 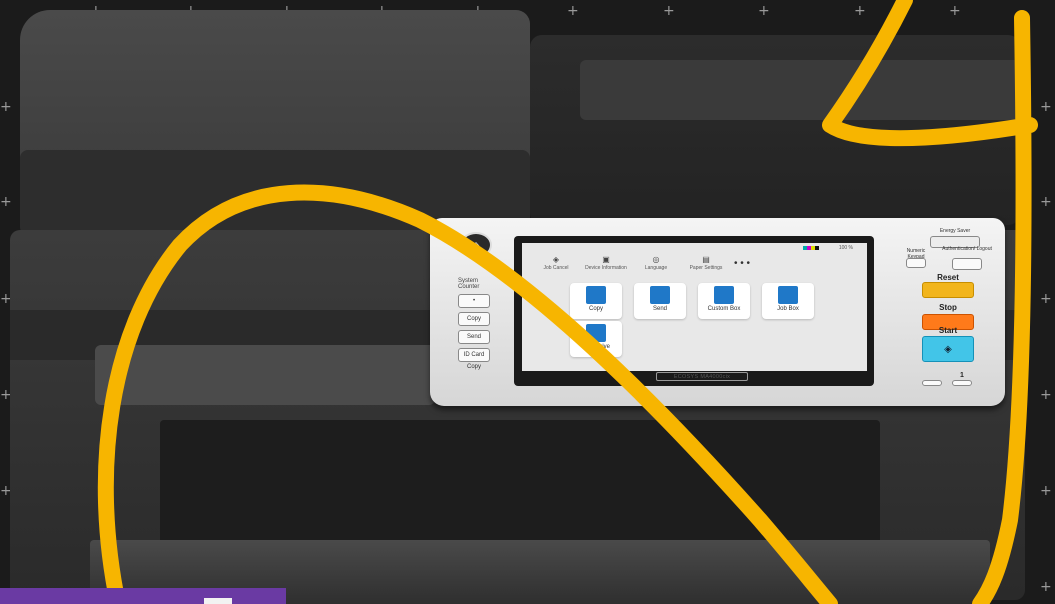 What do you see at coordinates (692, 301) in the screenshot?
I see `function-tiles: Copy Send Custom Box Job Box` at bounding box center [692, 301].